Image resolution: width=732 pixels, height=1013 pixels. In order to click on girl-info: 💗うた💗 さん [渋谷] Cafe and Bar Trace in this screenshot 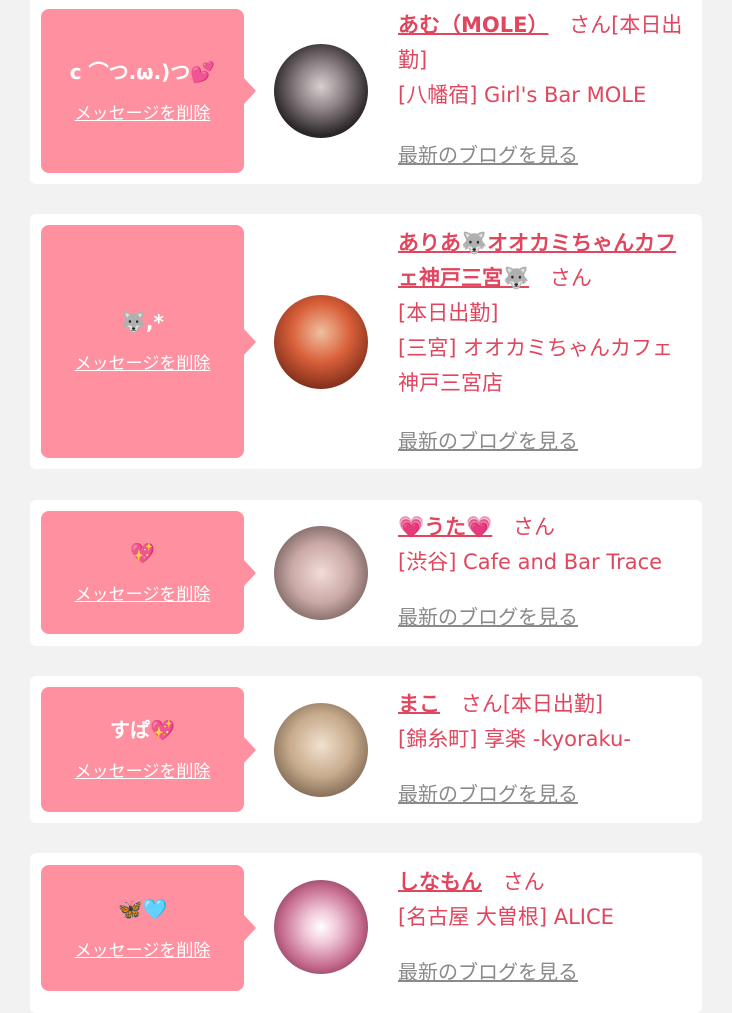, I will do `click(546, 545)`.